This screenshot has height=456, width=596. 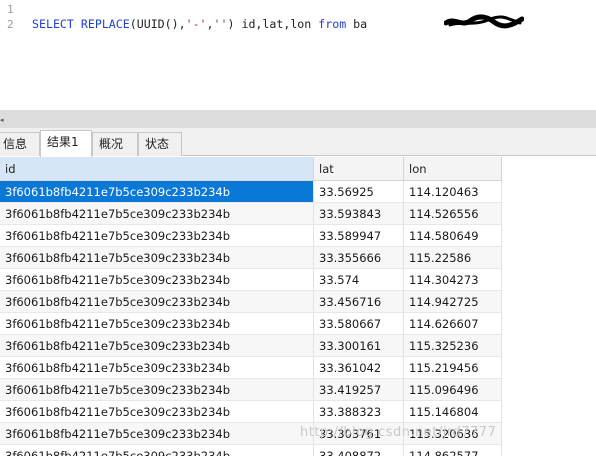 What do you see at coordinates (359, 192) in the screenshot?
I see `table-cell-lat: 33.56925` at bounding box center [359, 192].